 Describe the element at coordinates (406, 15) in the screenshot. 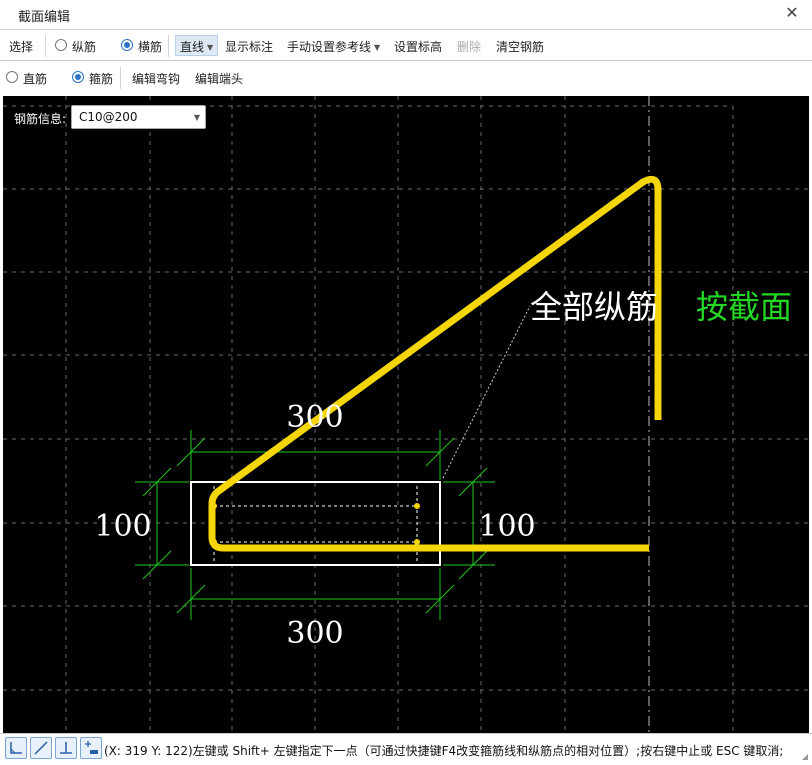

I see `title-bar: 截面编辑 ✕` at that location.